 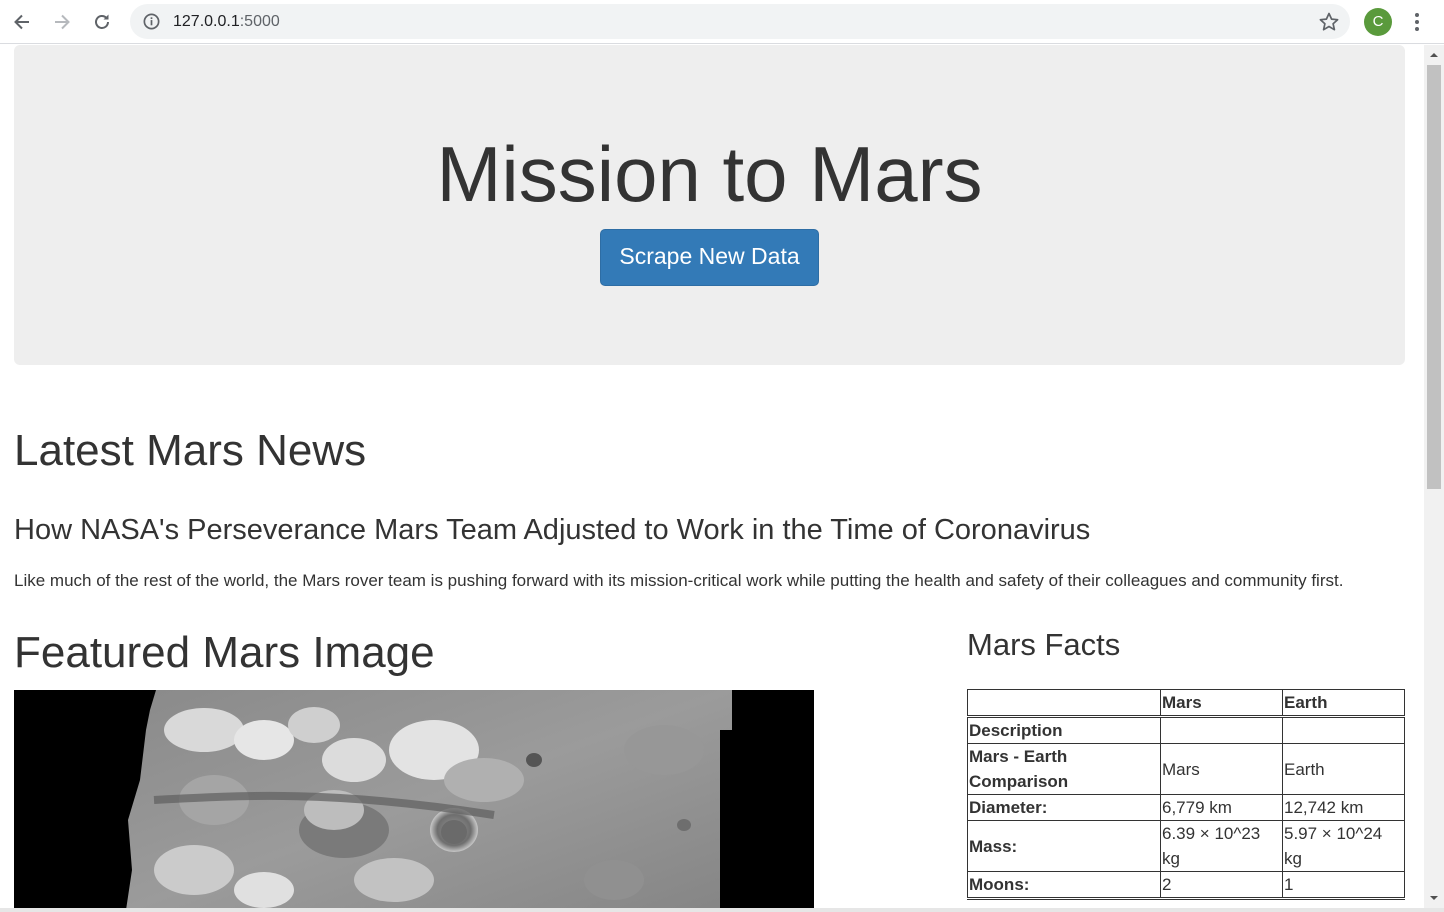 I want to click on table-row: Moons: 2 1, so click(x=1186, y=885).